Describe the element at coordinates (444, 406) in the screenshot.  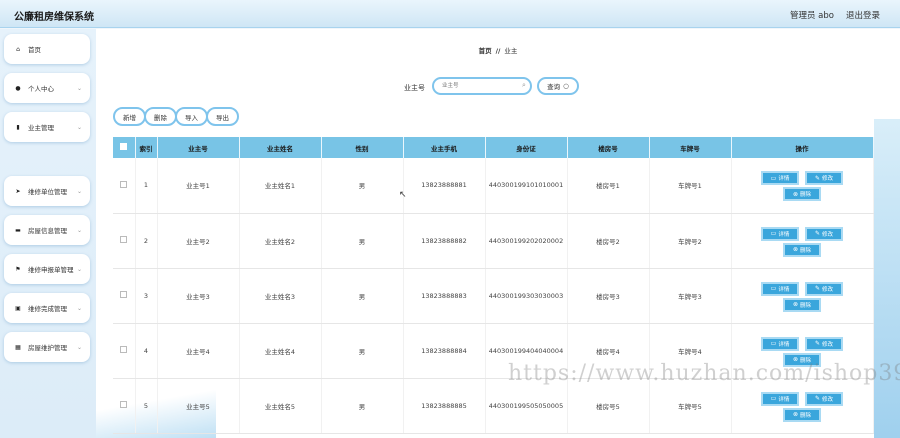
I see `cell-phone: 13823888885` at that location.